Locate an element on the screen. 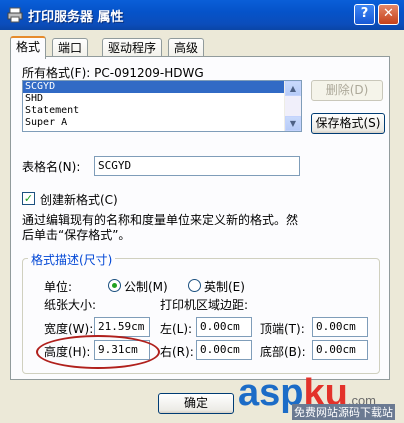  help-button: ? is located at coordinates (364, 14).